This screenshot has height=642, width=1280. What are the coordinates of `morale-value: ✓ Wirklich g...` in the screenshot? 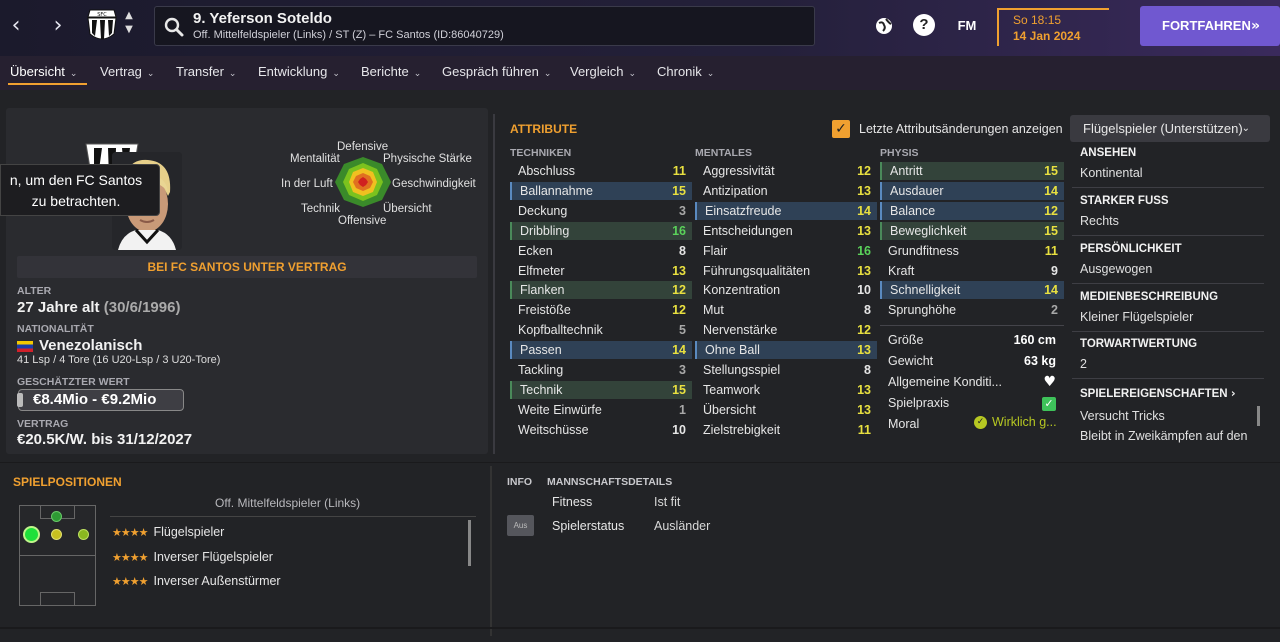 It's located at (1018, 422).